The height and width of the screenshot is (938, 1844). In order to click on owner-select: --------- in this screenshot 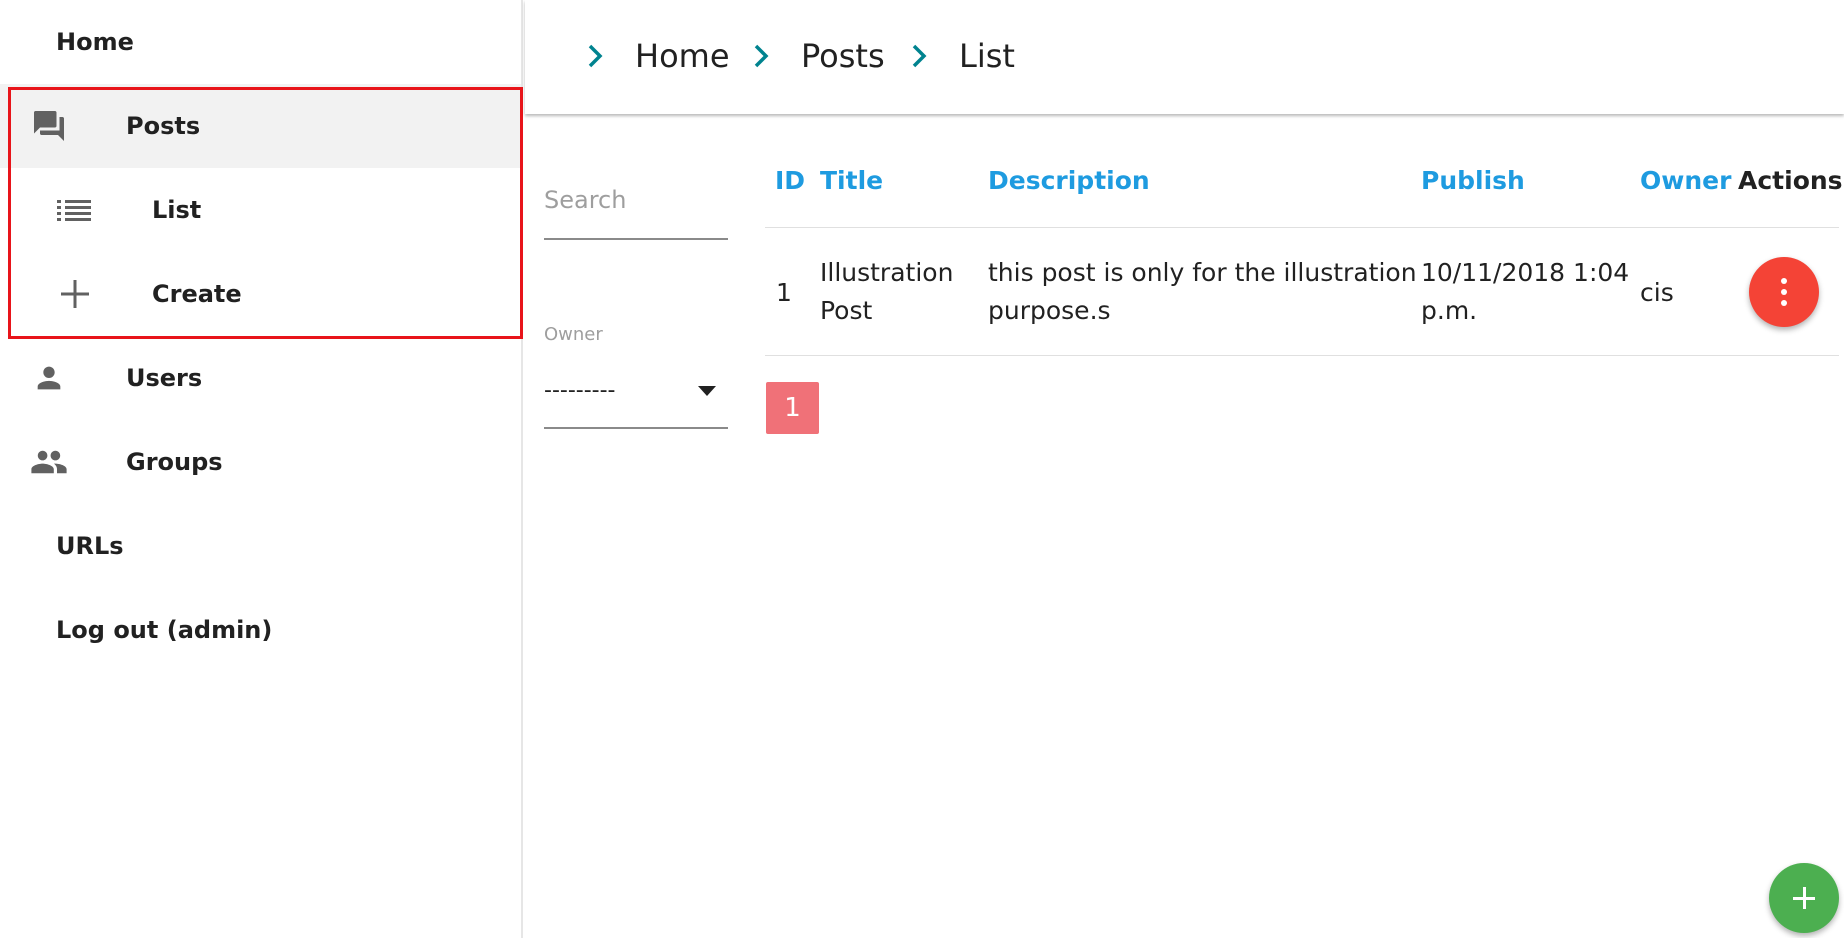, I will do `click(636, 392)`.